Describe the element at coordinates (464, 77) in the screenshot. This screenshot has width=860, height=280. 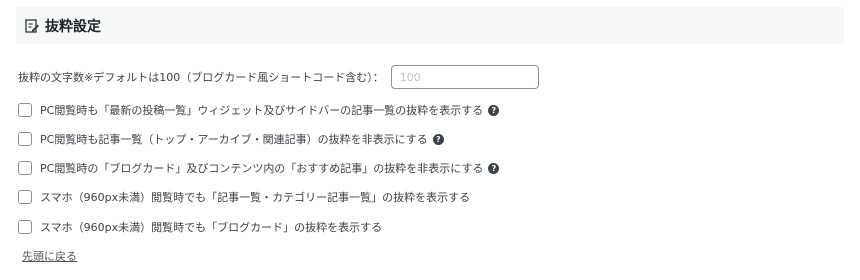
I see `excerpt-length-input` at that location.